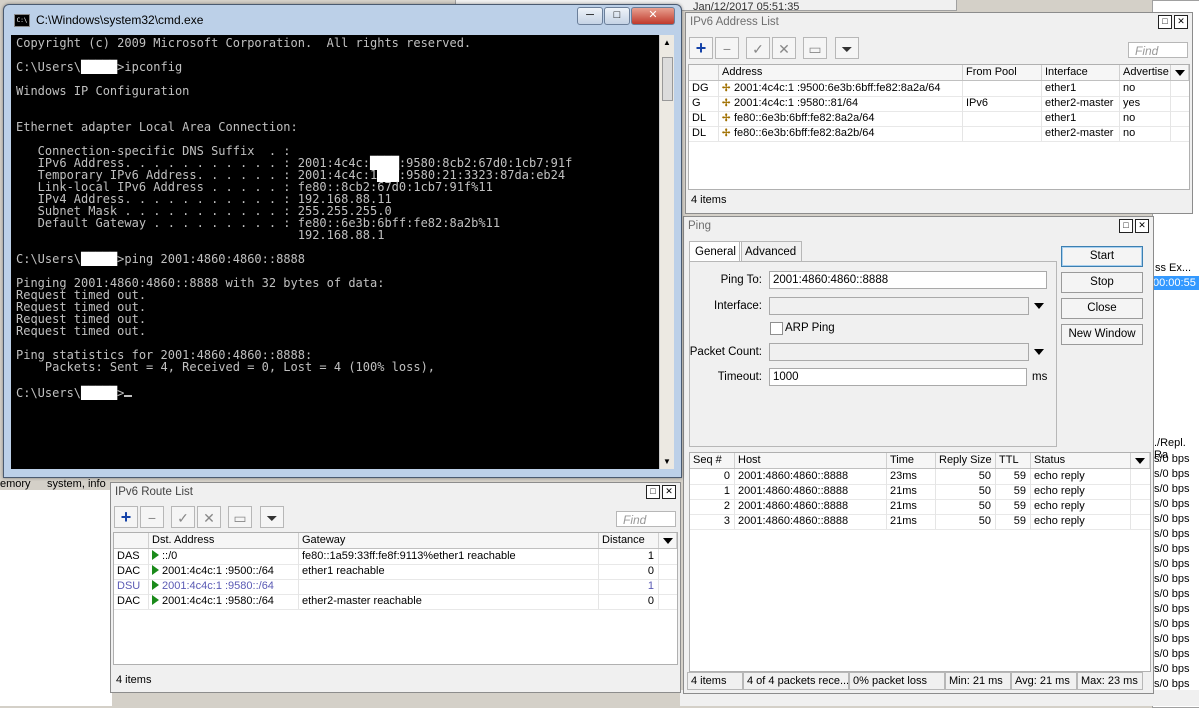 This screenshot has height=708, width=1199. I want to click on column-header-interface: Interface, so click(1081, 72).